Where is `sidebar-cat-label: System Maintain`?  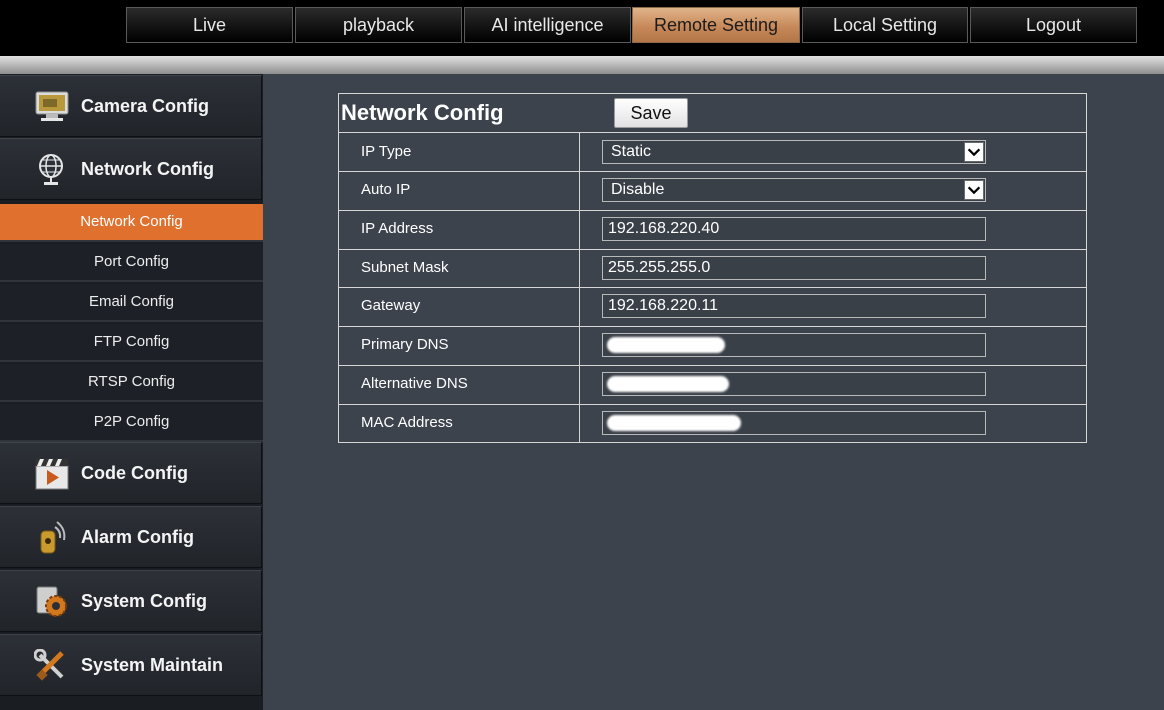
sidebar-cat-label: System Maintain is located at coordinates (152, 665).